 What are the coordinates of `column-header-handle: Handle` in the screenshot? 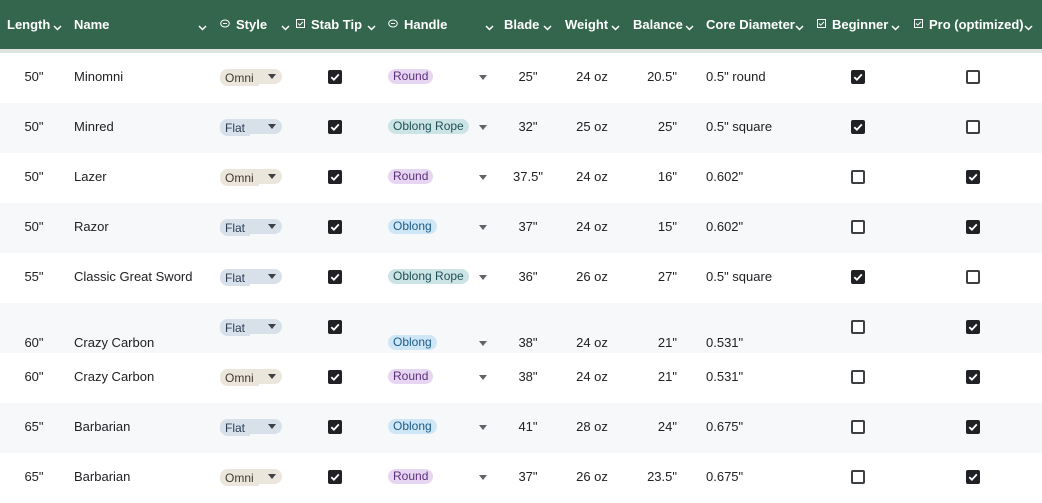 It's located at (417, 24).